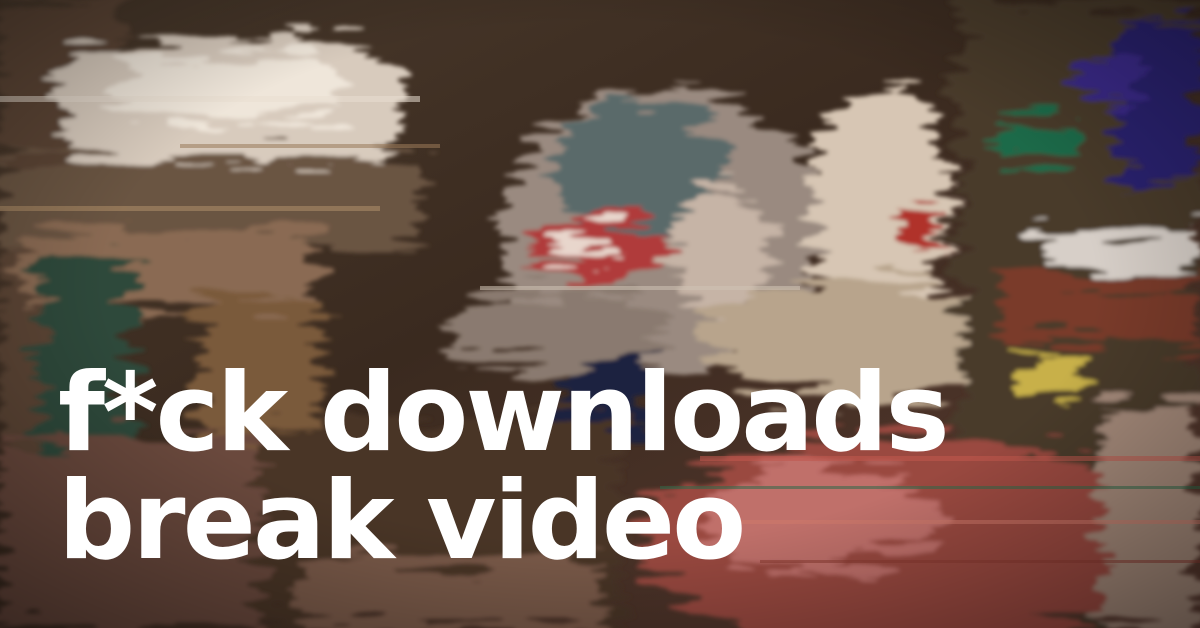 The width and height of the screenshot is (1200, 628). Describe the element at coordinates (504, 413) in the screenshot. I see `headline-line-1: f*ck downloads` at that location.